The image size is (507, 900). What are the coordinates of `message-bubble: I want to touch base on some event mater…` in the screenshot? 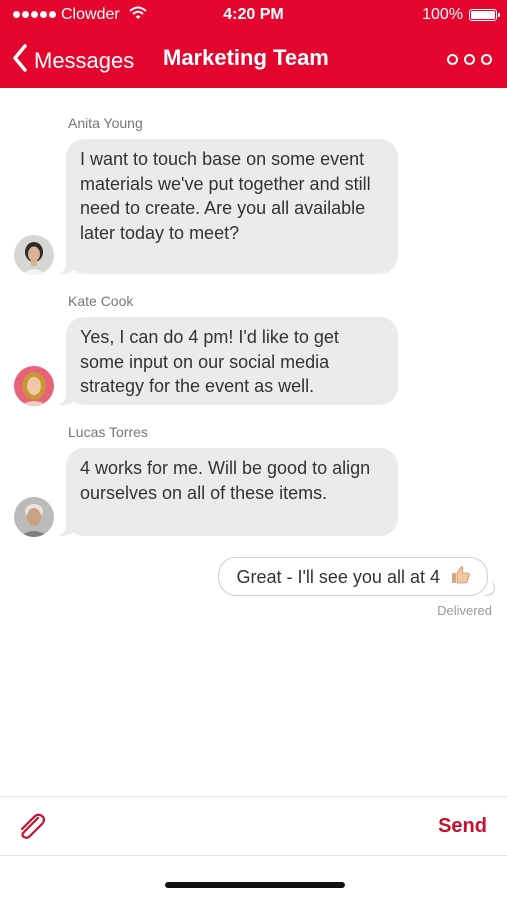 It's located at (226, 206).